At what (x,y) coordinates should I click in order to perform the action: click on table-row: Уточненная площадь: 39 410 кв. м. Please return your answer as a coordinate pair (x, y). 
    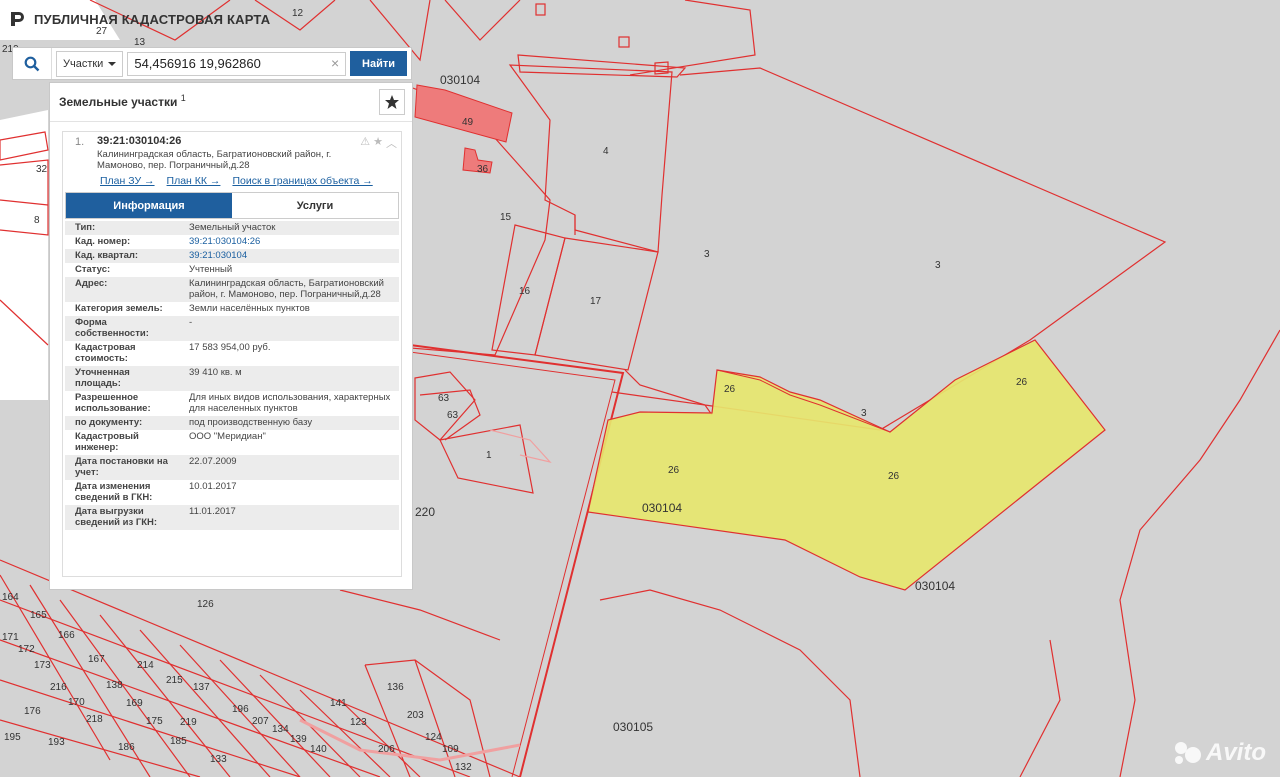
    Looking at the image, I should click on (232, 378).